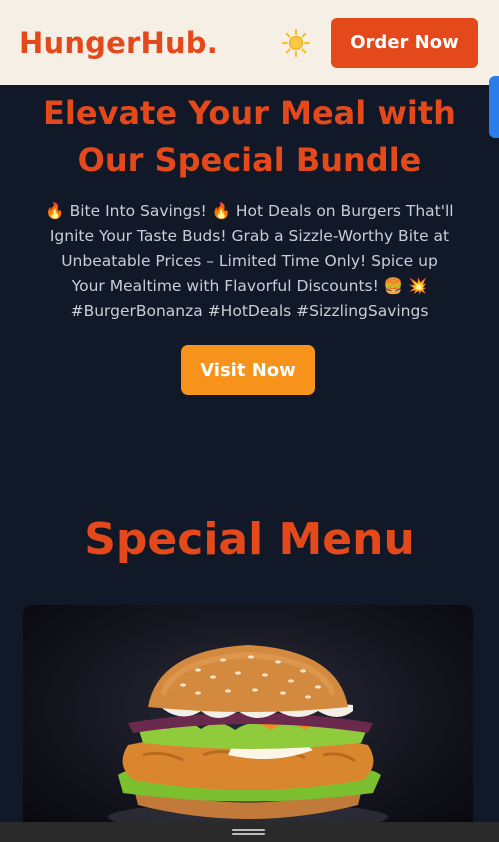 This screenshot has width=499, height=842. Describe the element at coordinates (249, 539) in the screenshot. I see `section-title-special-menu: Special Menu` at that location.